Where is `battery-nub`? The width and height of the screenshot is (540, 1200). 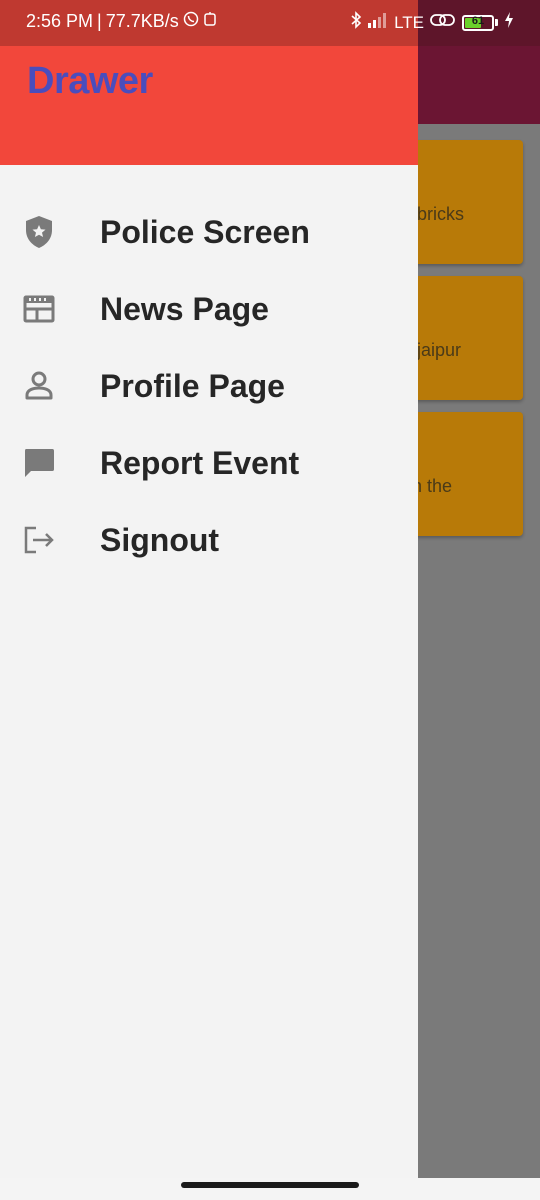 battery-nub is located at coordinates (496, 22).